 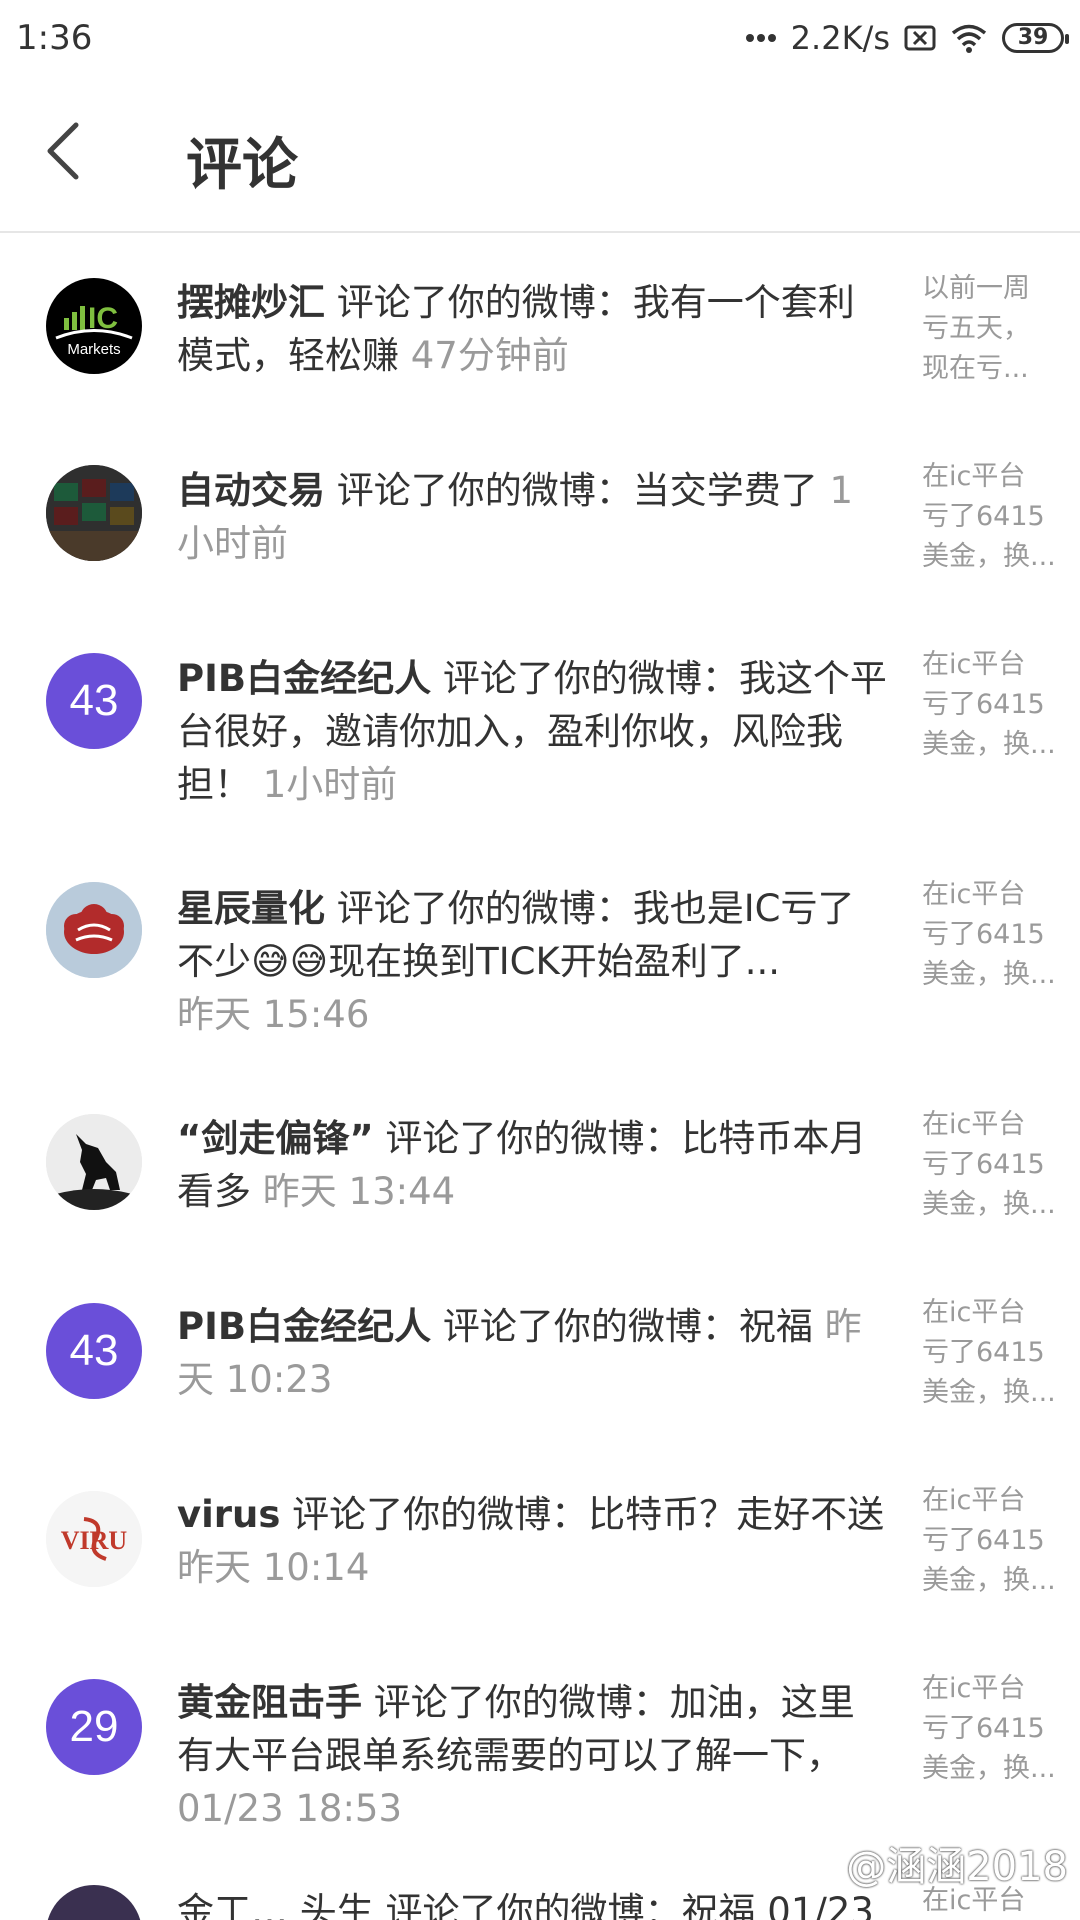 I want to click on comment-time: 1小时前, so click(x=330, y=784).